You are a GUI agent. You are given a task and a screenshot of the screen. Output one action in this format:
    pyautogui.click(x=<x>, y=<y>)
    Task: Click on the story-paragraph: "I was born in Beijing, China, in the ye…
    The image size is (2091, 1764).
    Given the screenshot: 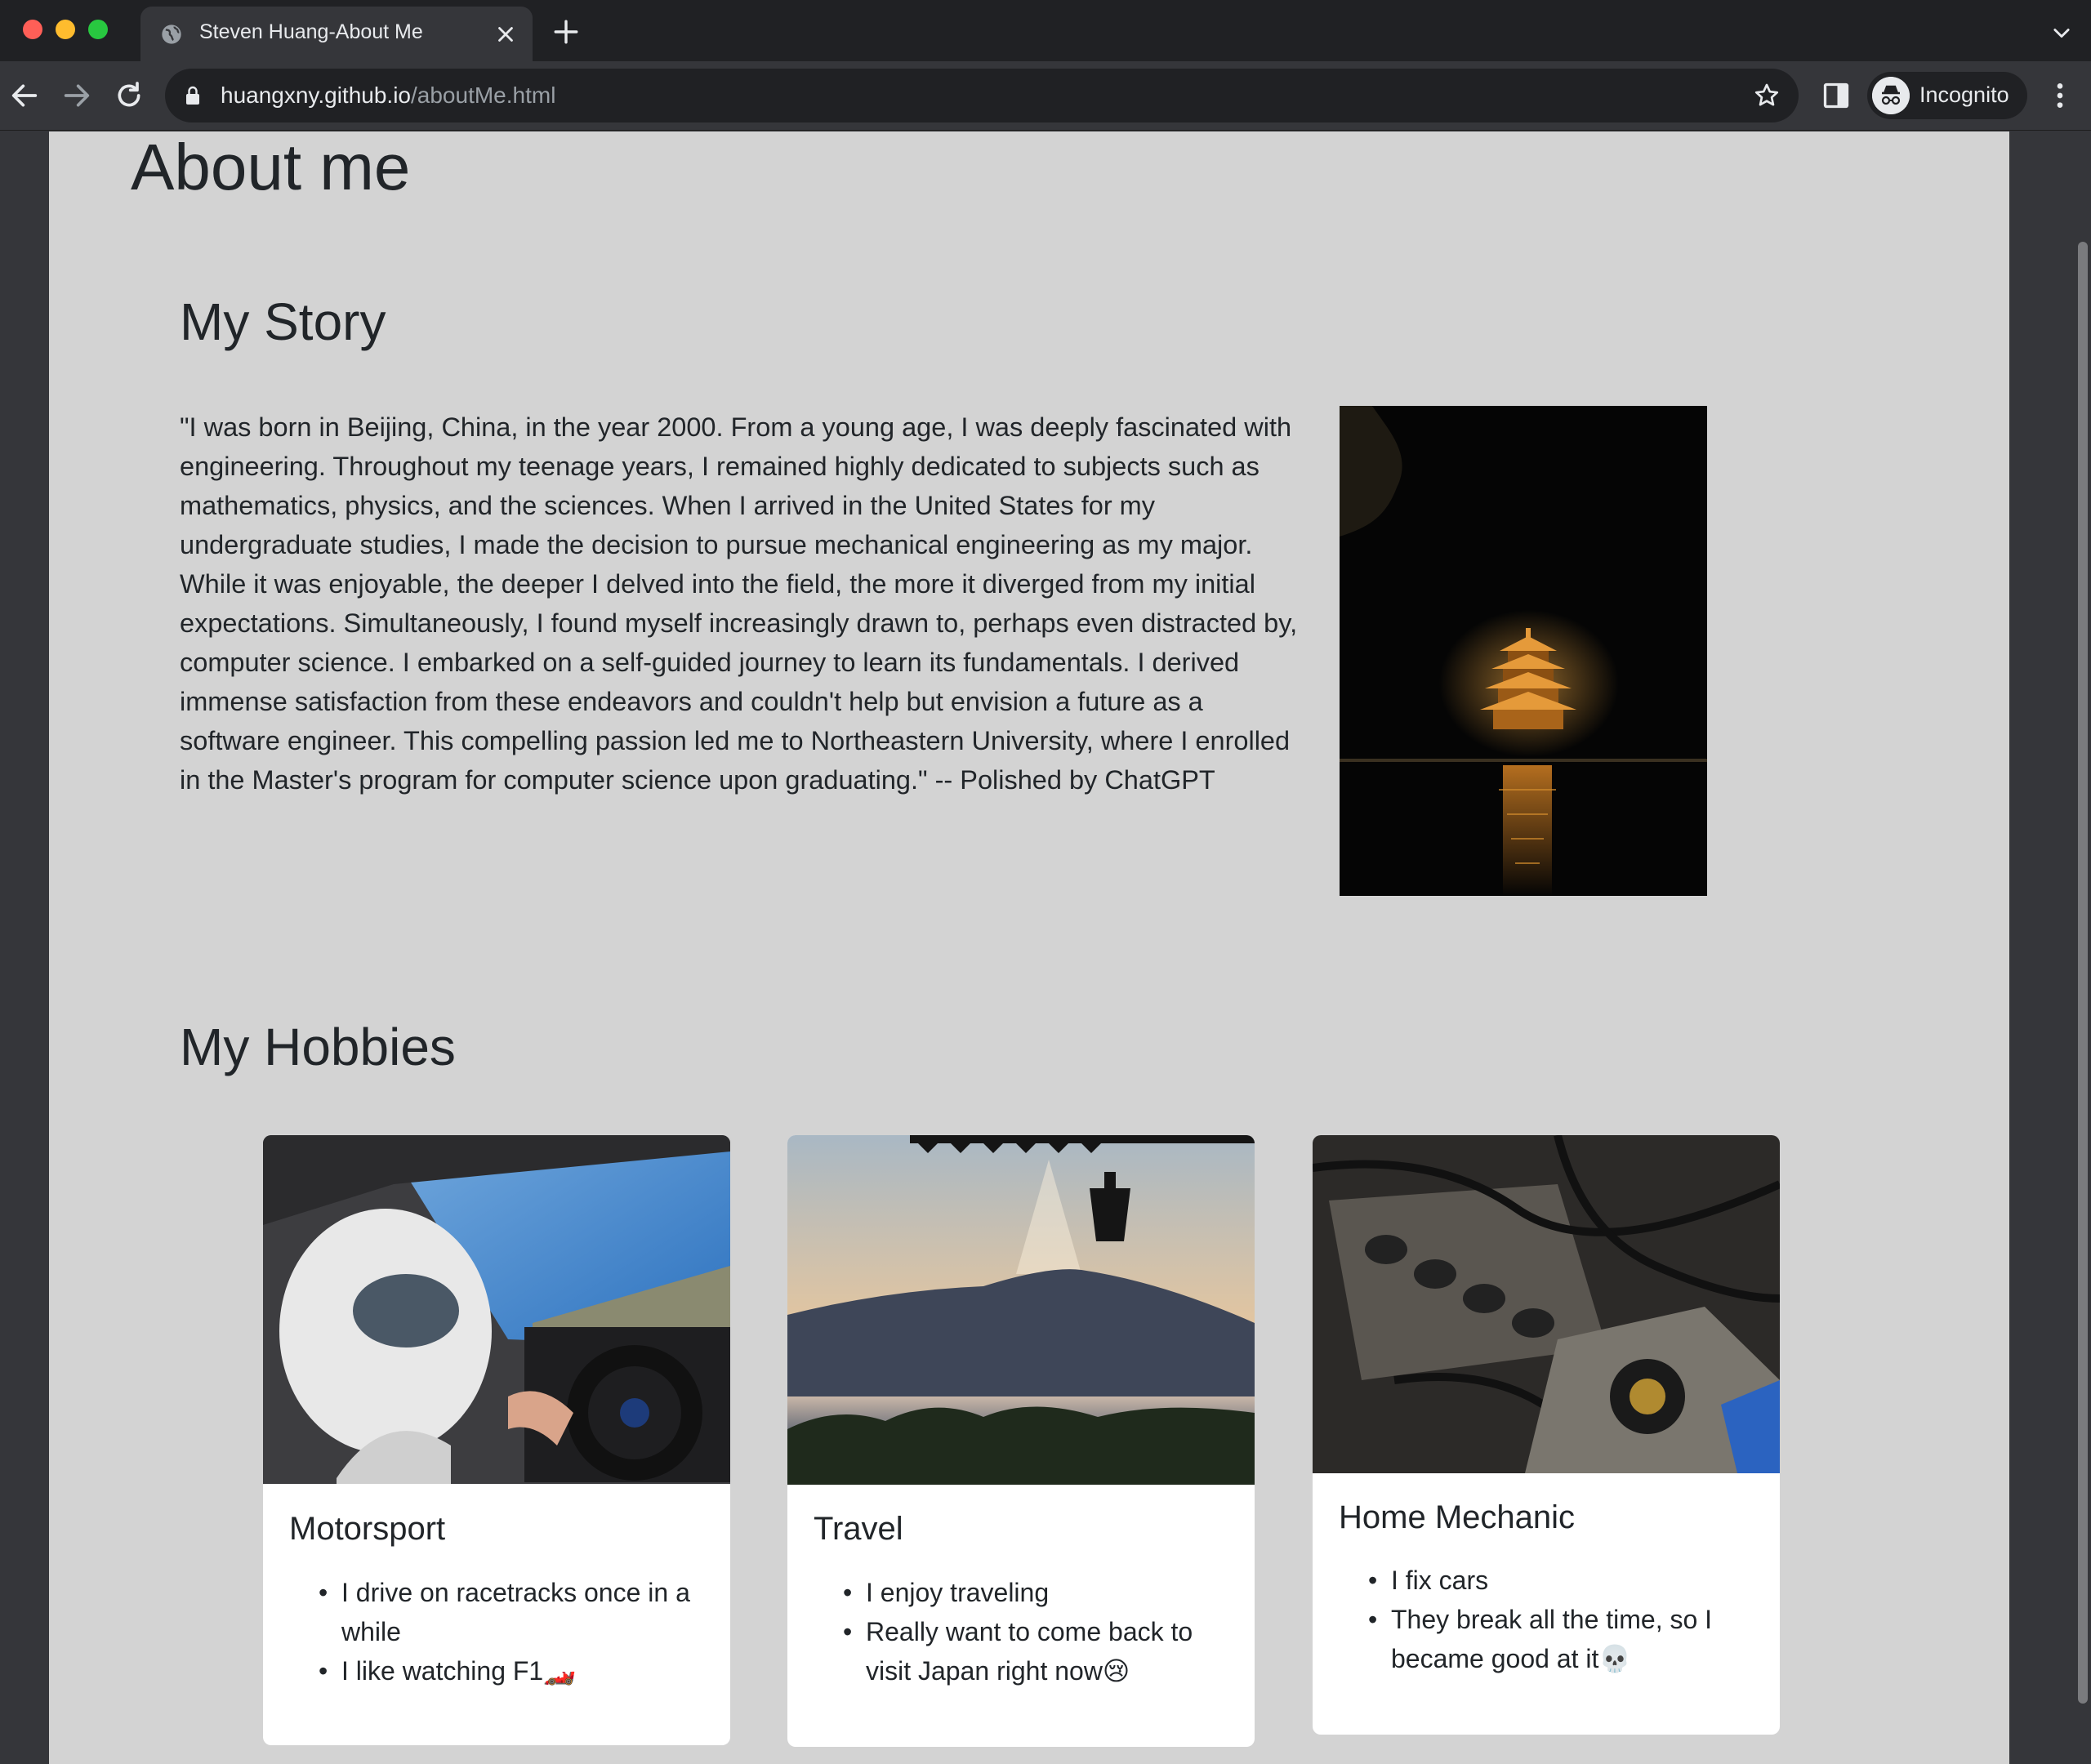 What is the action you would take?
    pyautogui.click(x=739, y=603)
    